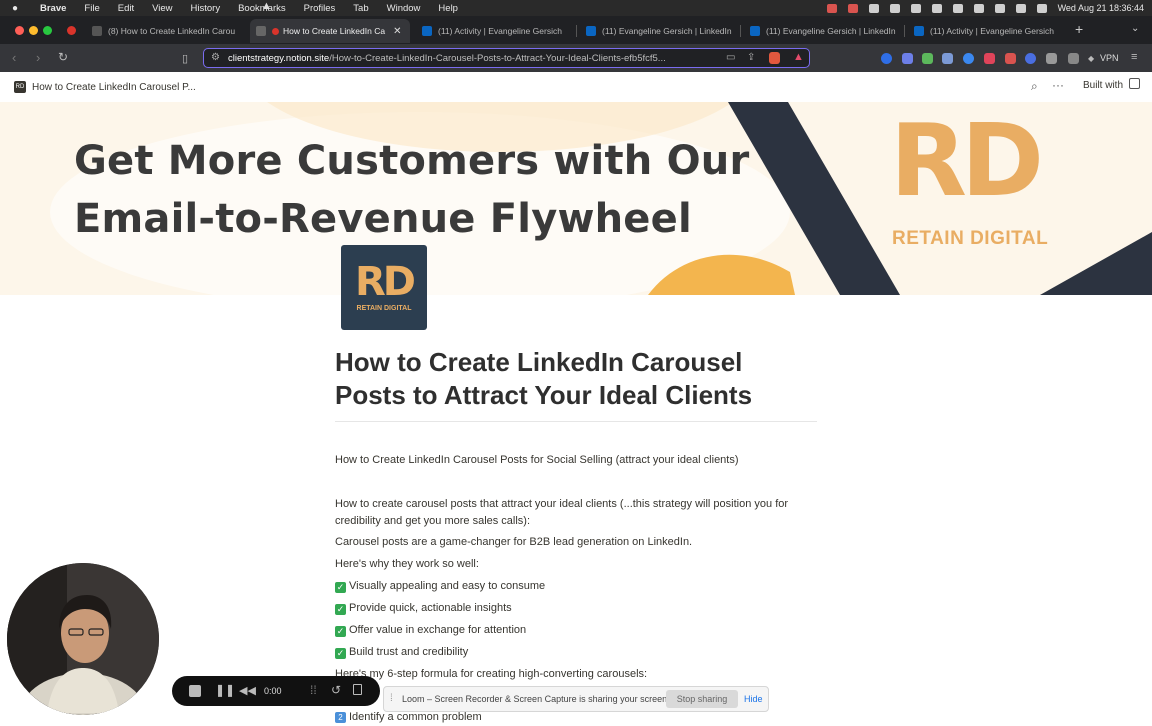 The height and width of the screenshot is (726, 1152). Describe the element at coordinates (774, 58) in the screenshot. I see `brave-shields-icon` at that location.